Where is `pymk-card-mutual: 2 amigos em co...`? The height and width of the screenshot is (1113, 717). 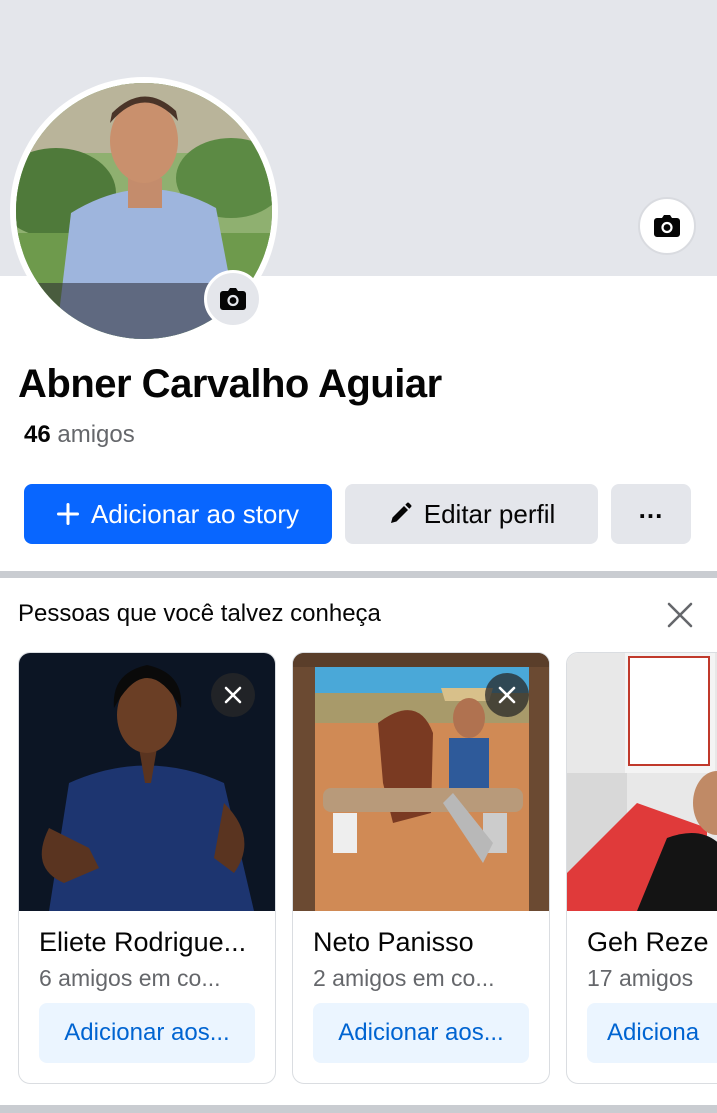
pymk-card-mutual: 2 amigos em co... is located at coordinates (404, 978).